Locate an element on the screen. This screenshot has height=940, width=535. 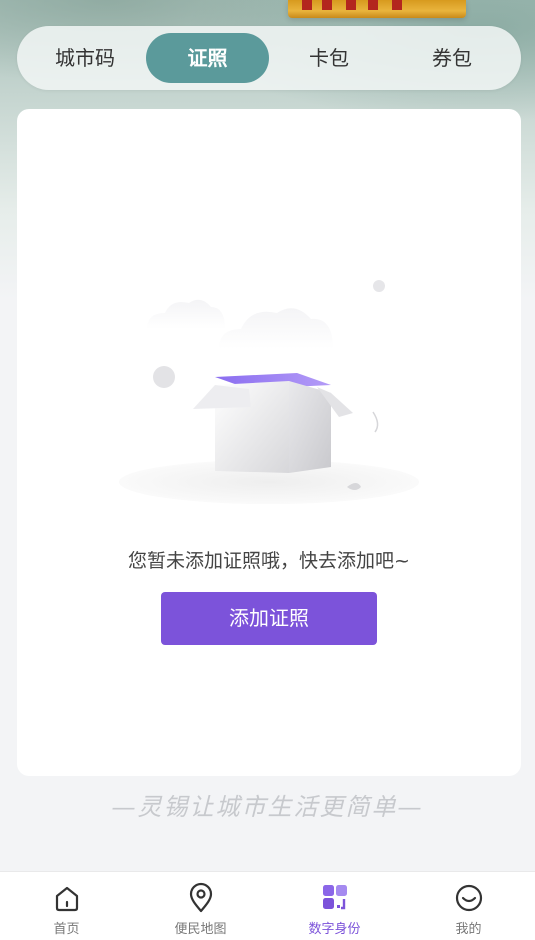
nav-label-home: 首页 is located at coordinates (66, 929).